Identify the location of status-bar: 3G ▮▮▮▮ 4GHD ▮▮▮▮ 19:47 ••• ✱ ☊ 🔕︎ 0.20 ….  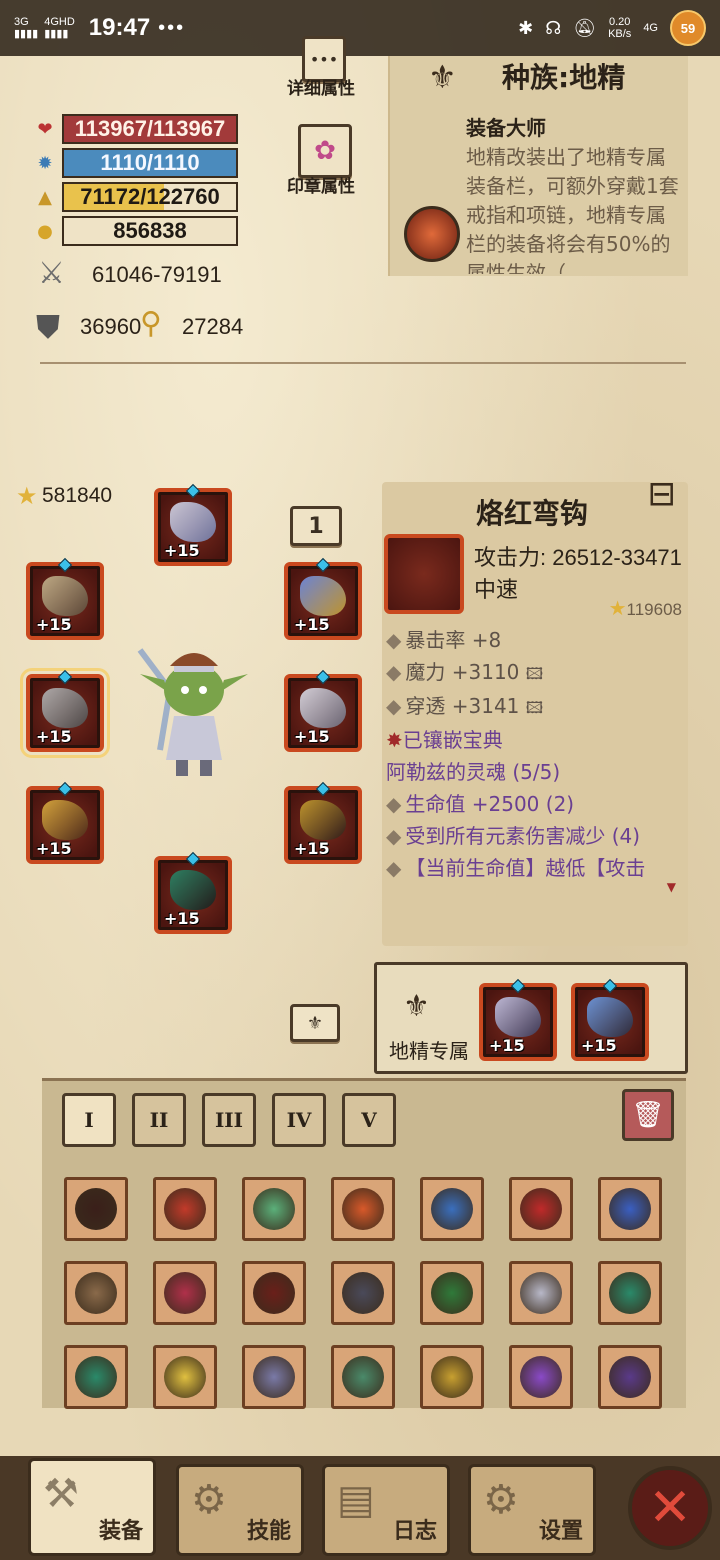
(360, 28).